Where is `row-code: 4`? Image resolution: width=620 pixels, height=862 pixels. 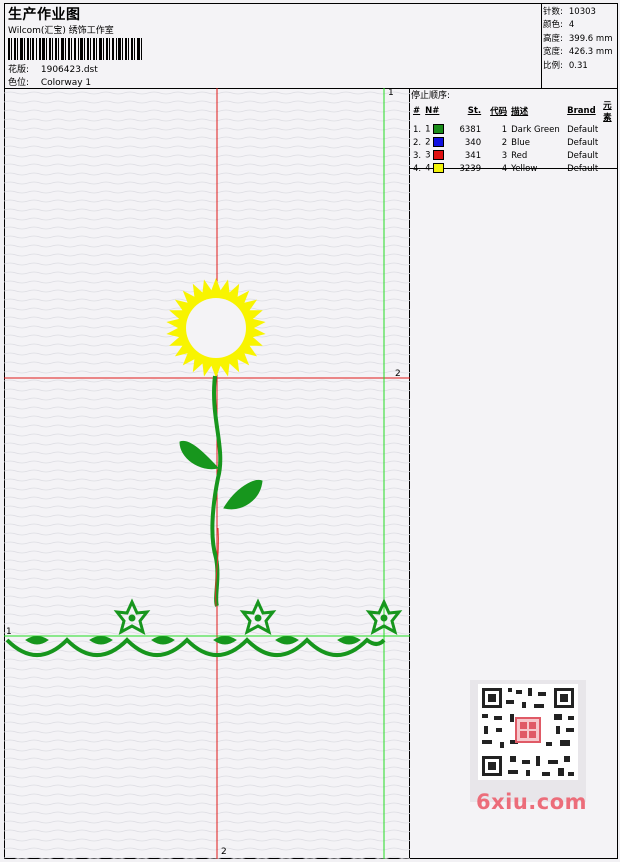
row-code: 4 is located at coordinates (504, 168).